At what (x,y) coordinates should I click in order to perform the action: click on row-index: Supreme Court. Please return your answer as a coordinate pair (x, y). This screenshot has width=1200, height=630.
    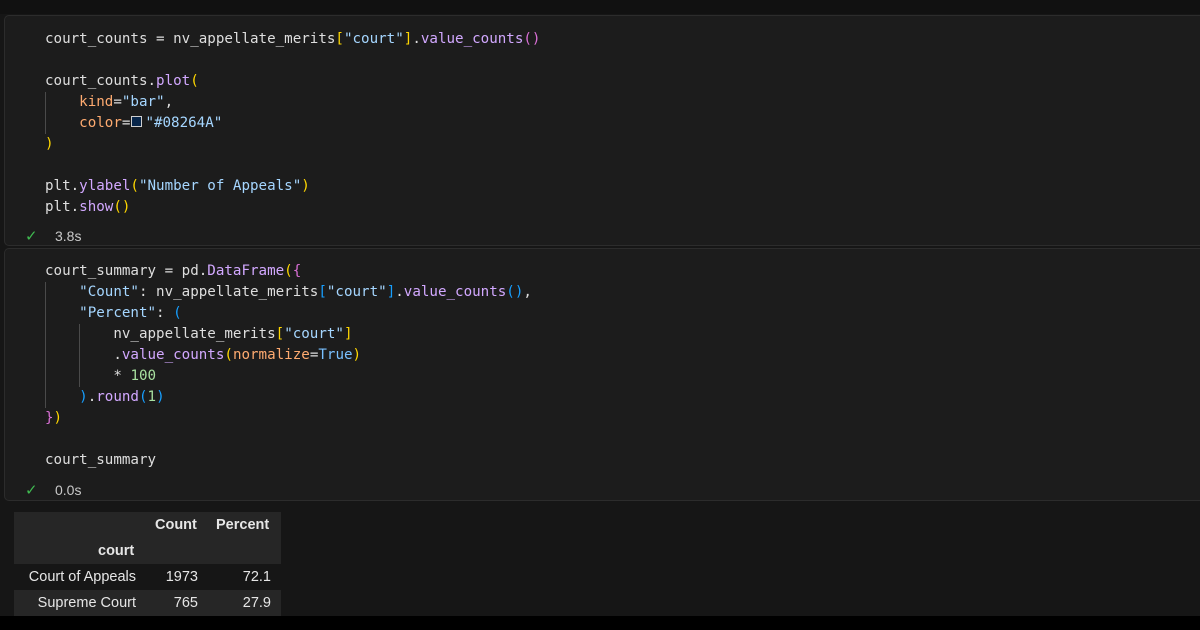
    Looking at the image, I should click on (86, 603).